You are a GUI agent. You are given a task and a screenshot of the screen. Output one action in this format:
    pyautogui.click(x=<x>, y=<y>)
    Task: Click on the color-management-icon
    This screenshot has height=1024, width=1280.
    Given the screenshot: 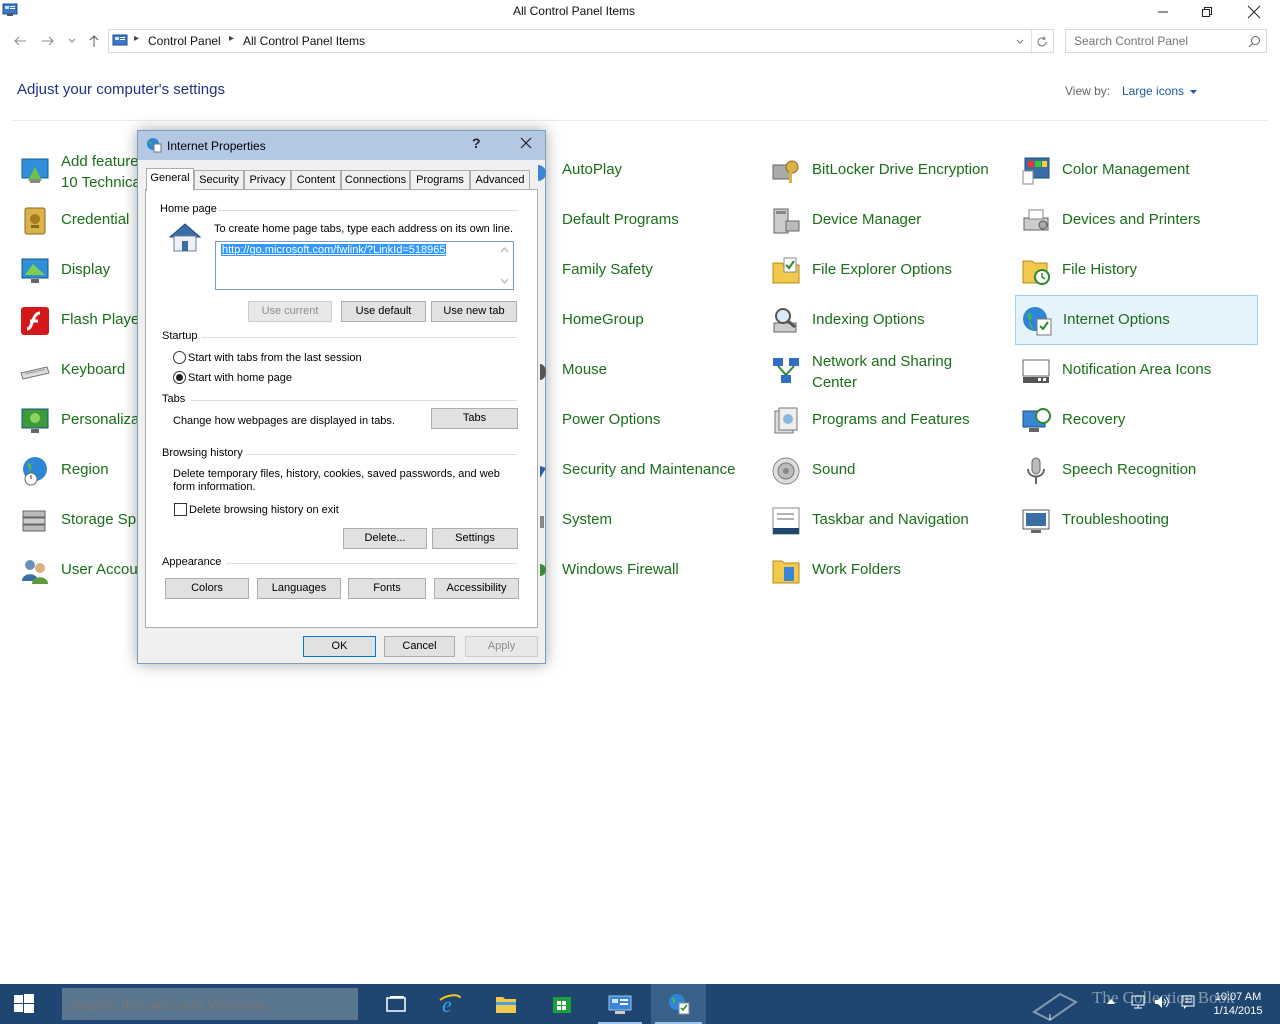 What is the action you would take?
    pyautogui.click(x=1036, y=171)
    